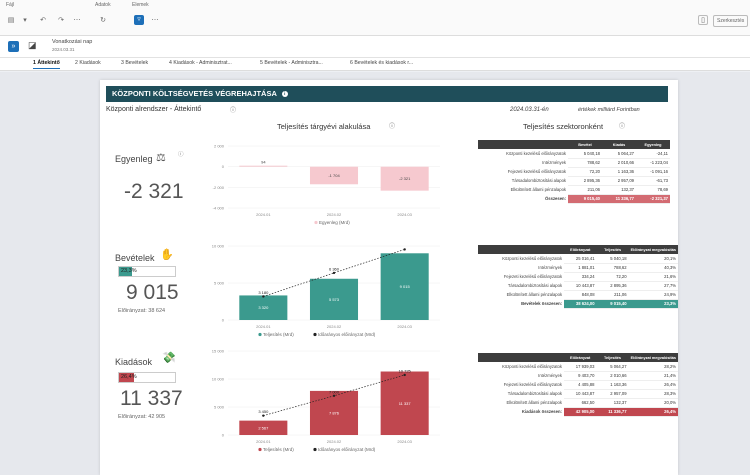  What do you see at coordinates (63, 49) in the screenshot?
I see `reference-day-date: 2024.03.31` at bounding box center [63, 49].